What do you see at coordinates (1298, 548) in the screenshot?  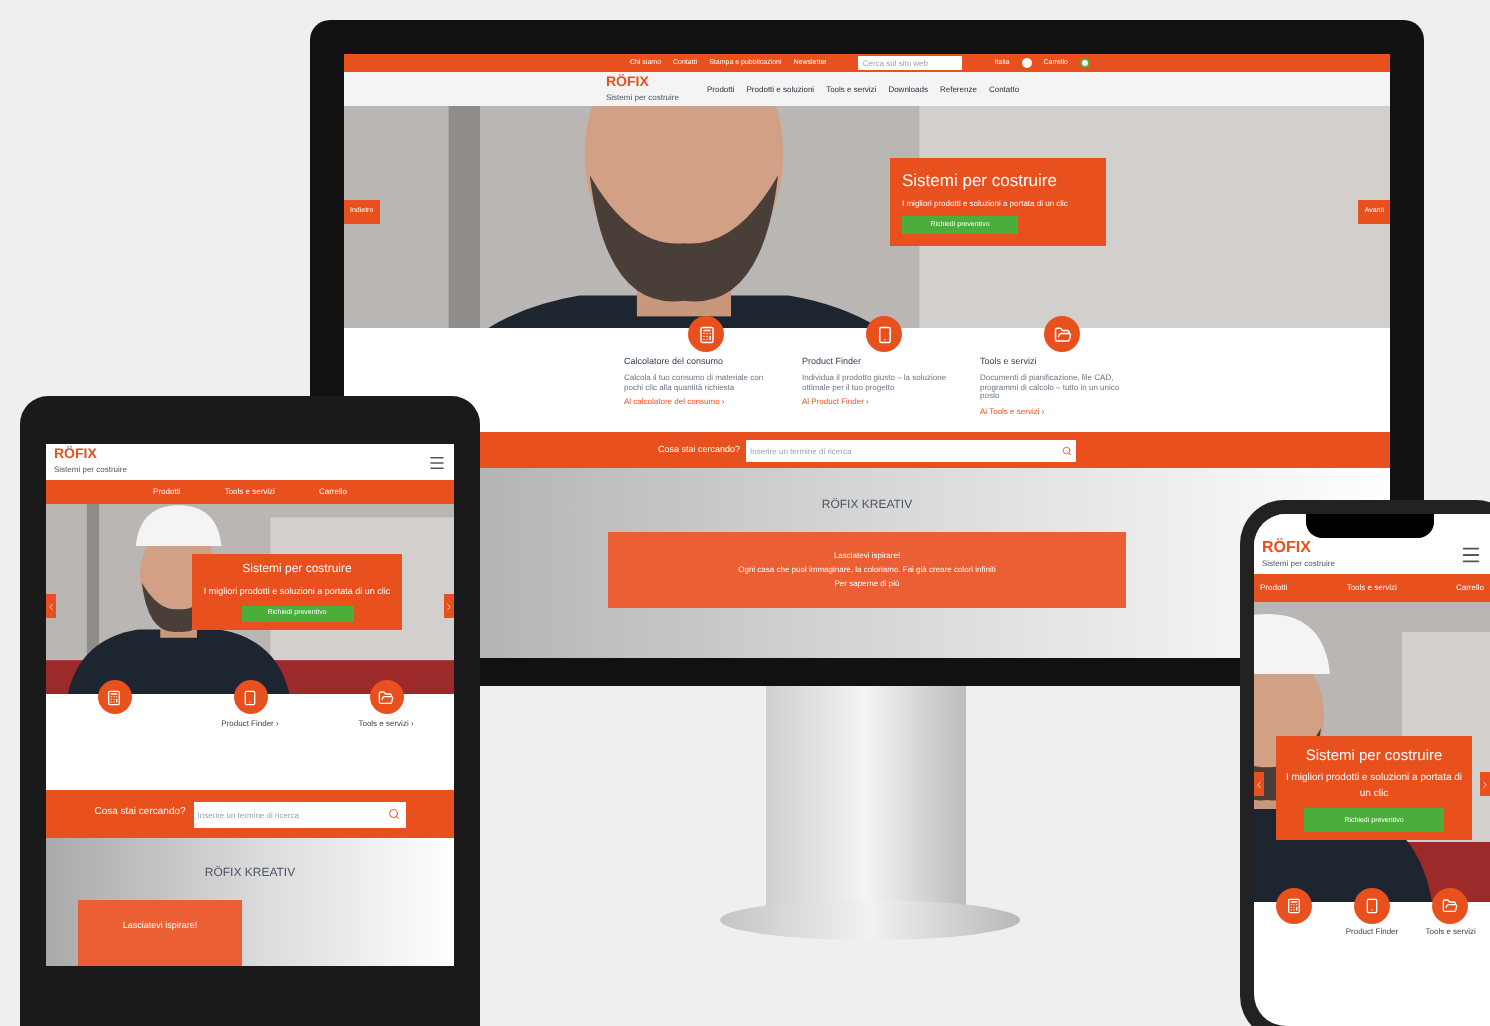 I see `logo: RÖFIX` at bounding box center [1298, 548].